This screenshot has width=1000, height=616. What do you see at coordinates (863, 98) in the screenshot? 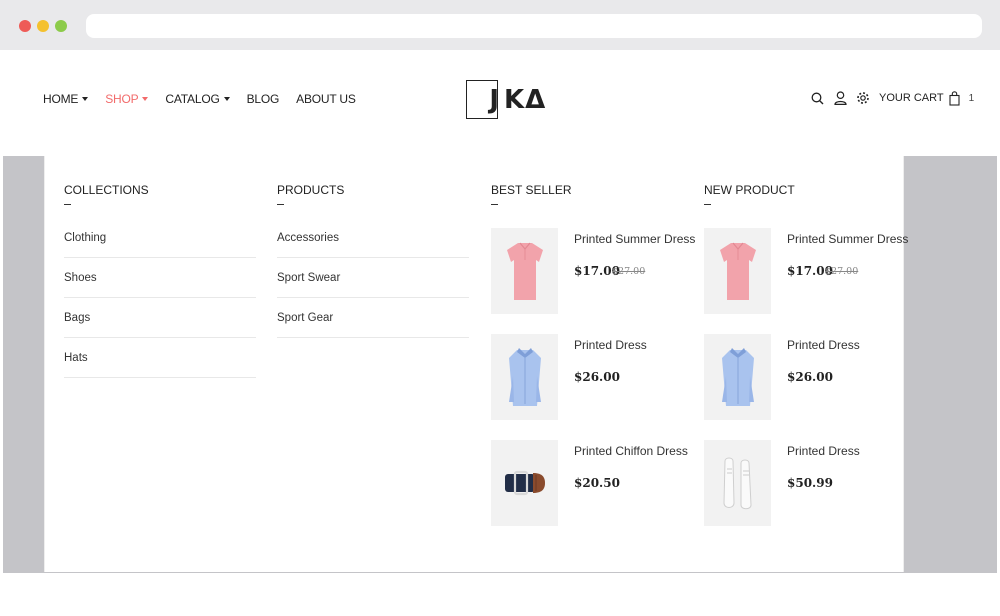
I see `gear-icon` at bounding box center [863, 98].